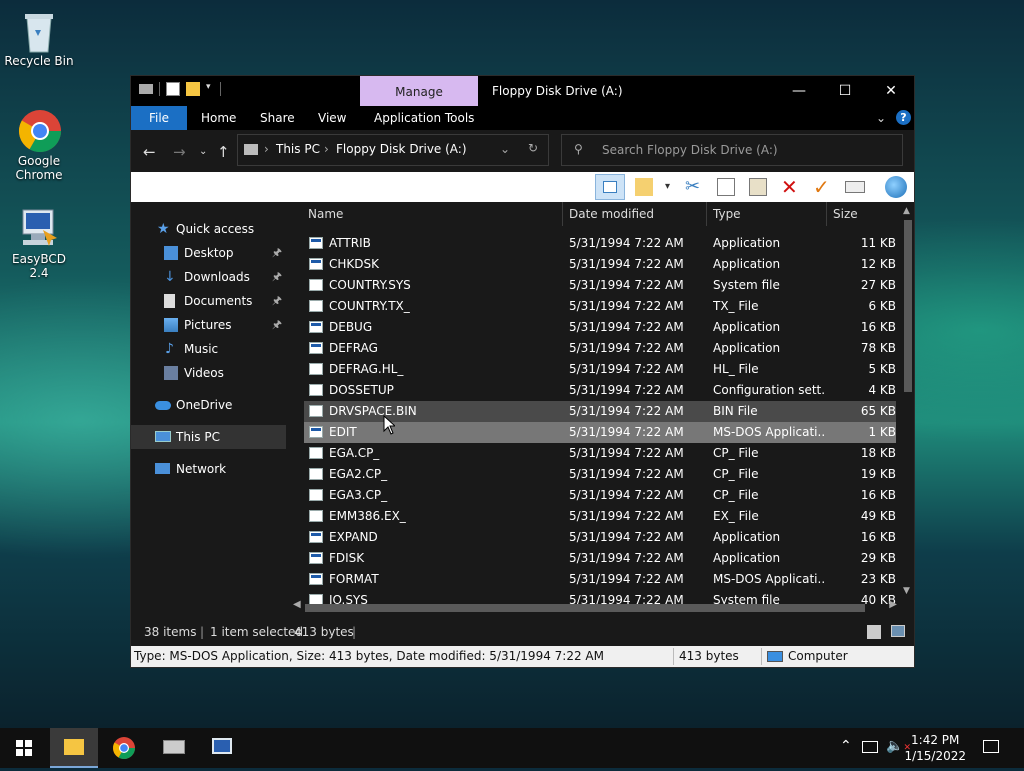 The width and height of the screenshot is (1024, 771). Describe the element at coordinates (881, 118) in the screenshot. I see `expand-ribbon-icon: ⌄` at that location.